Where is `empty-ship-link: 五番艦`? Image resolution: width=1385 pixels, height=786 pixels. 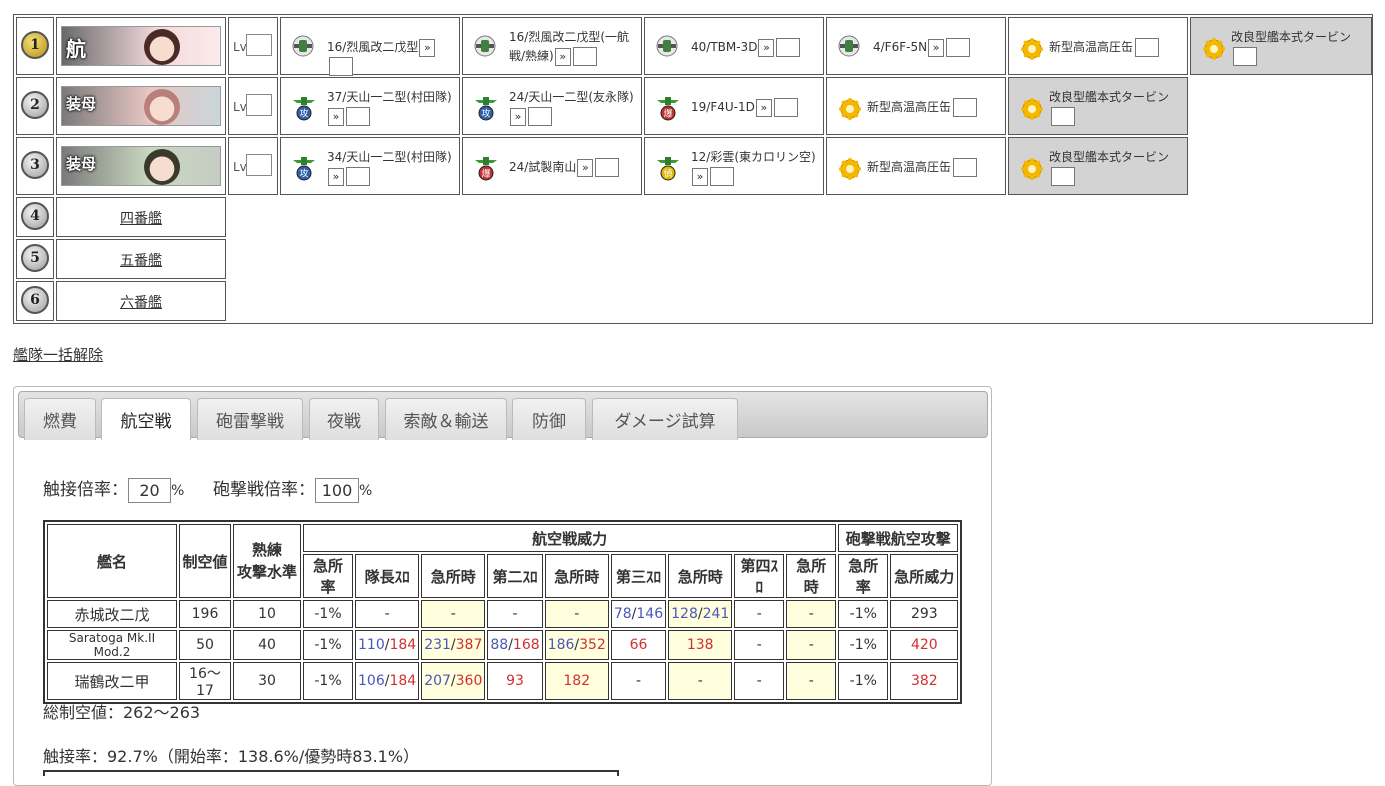 empty-ship-link: 五番艦 is located at coordinates (141, 260).